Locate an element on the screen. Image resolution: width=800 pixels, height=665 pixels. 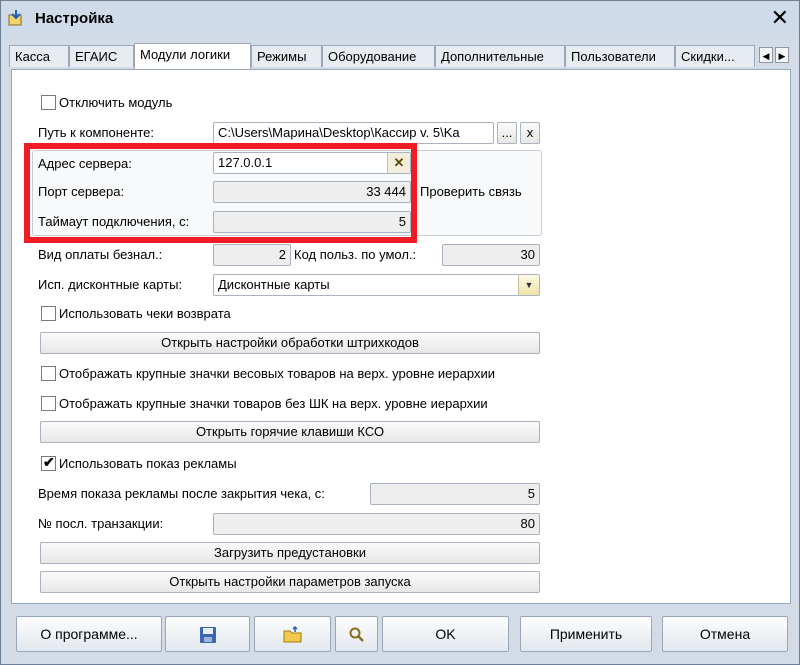
last-transaction-field: 80 is located at coordinates (376, 524).